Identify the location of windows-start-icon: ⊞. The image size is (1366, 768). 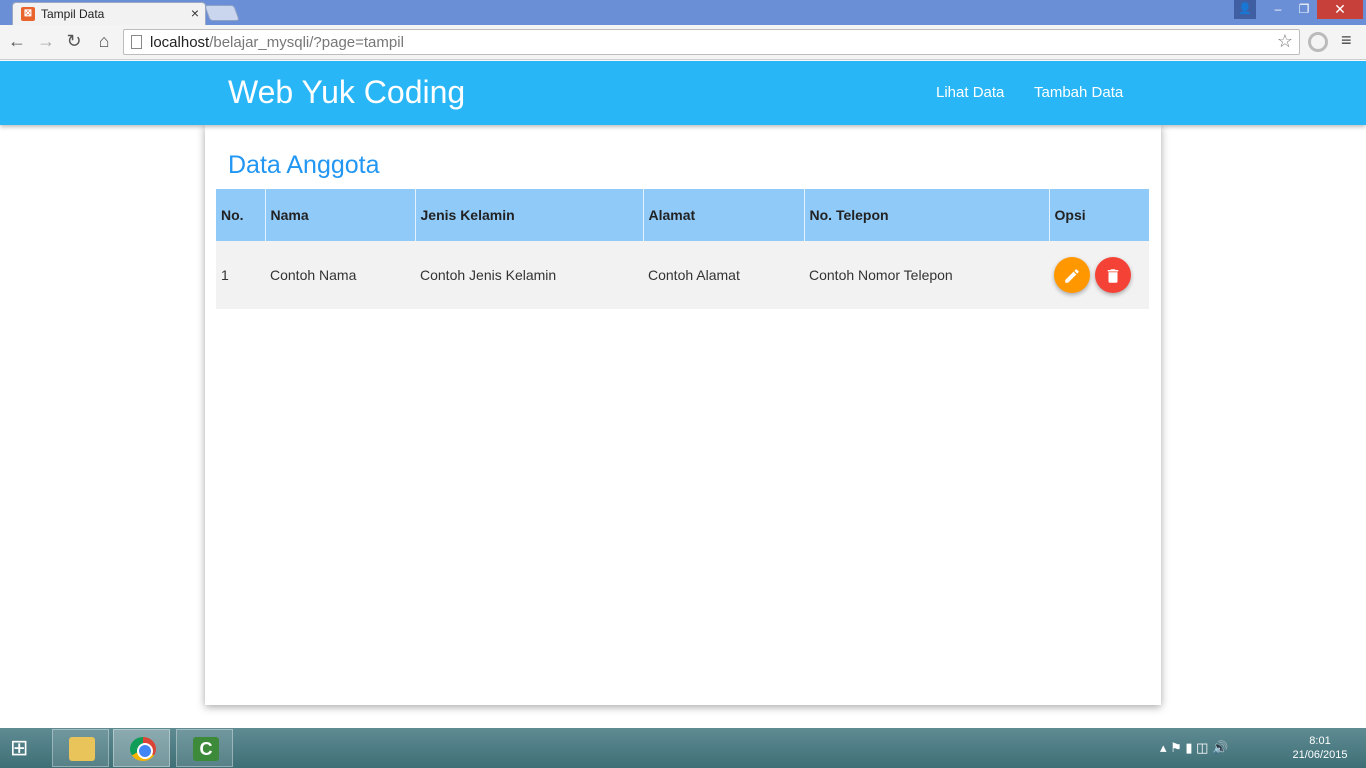
(24, 748).